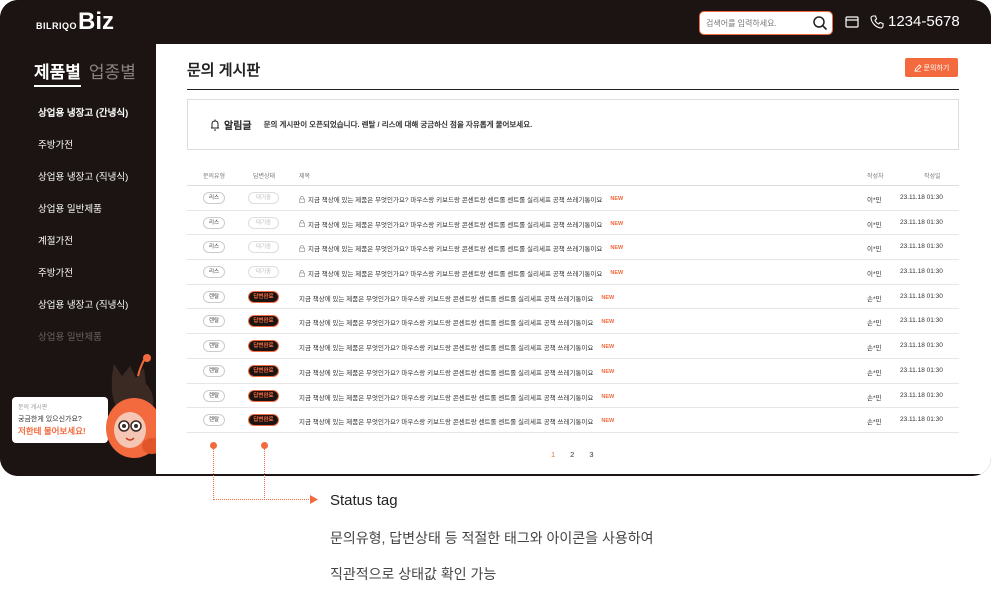 This screenshot has height=591, width=991. I want to click on pagination: 1 2 3, so click(572, 454).